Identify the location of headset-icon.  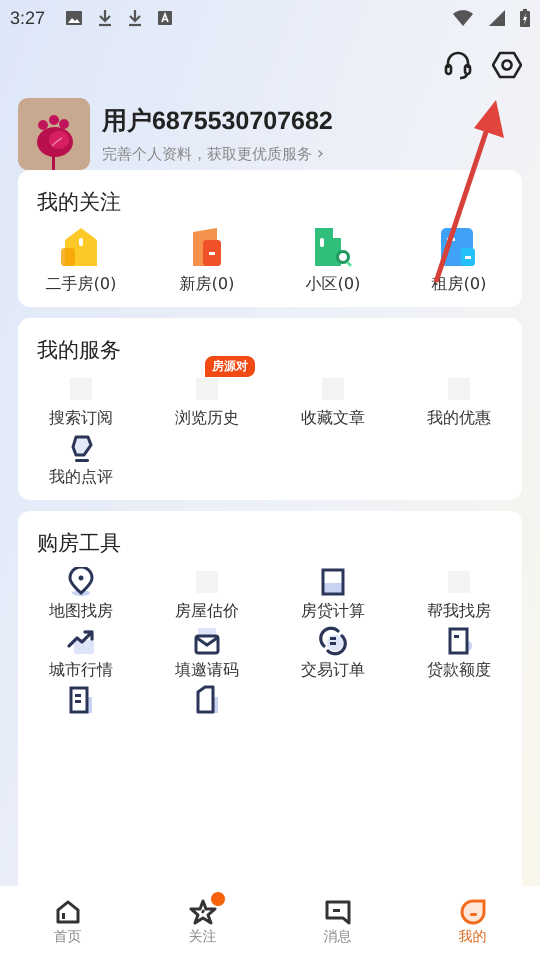
(458, 65).